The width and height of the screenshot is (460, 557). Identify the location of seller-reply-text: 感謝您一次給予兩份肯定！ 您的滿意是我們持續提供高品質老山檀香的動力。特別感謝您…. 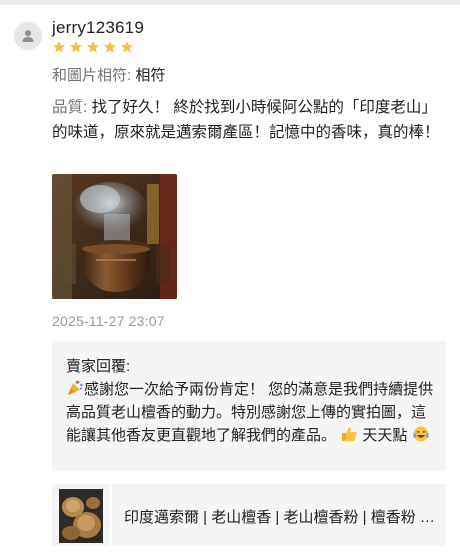
(252, 412).